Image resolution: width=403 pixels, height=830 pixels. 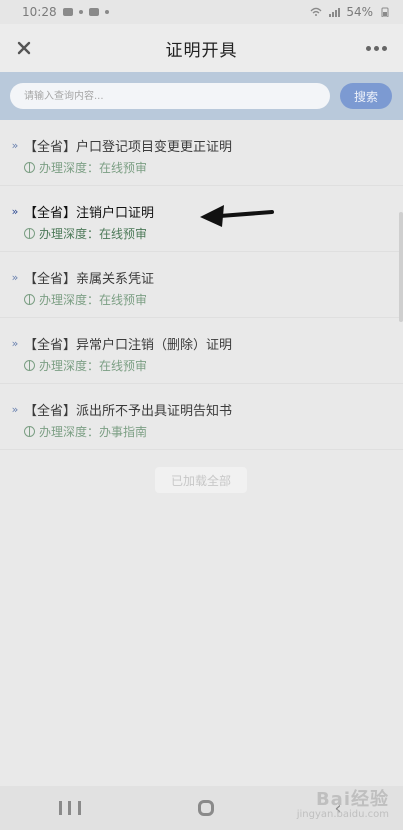 I want to click on wifi-icon, so click(x=316, y=11).